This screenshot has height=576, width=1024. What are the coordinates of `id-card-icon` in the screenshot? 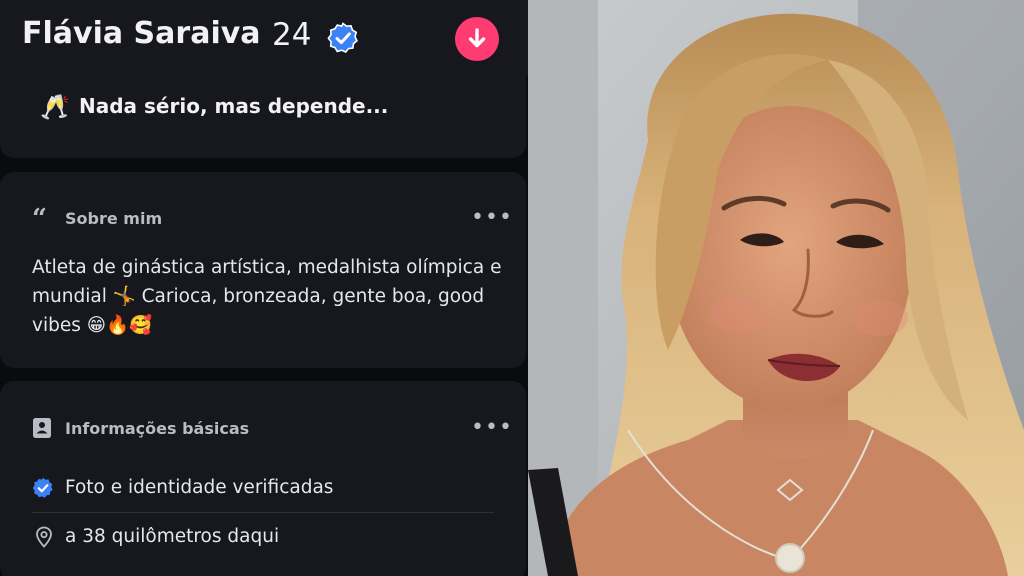 It's located at (42, 428).